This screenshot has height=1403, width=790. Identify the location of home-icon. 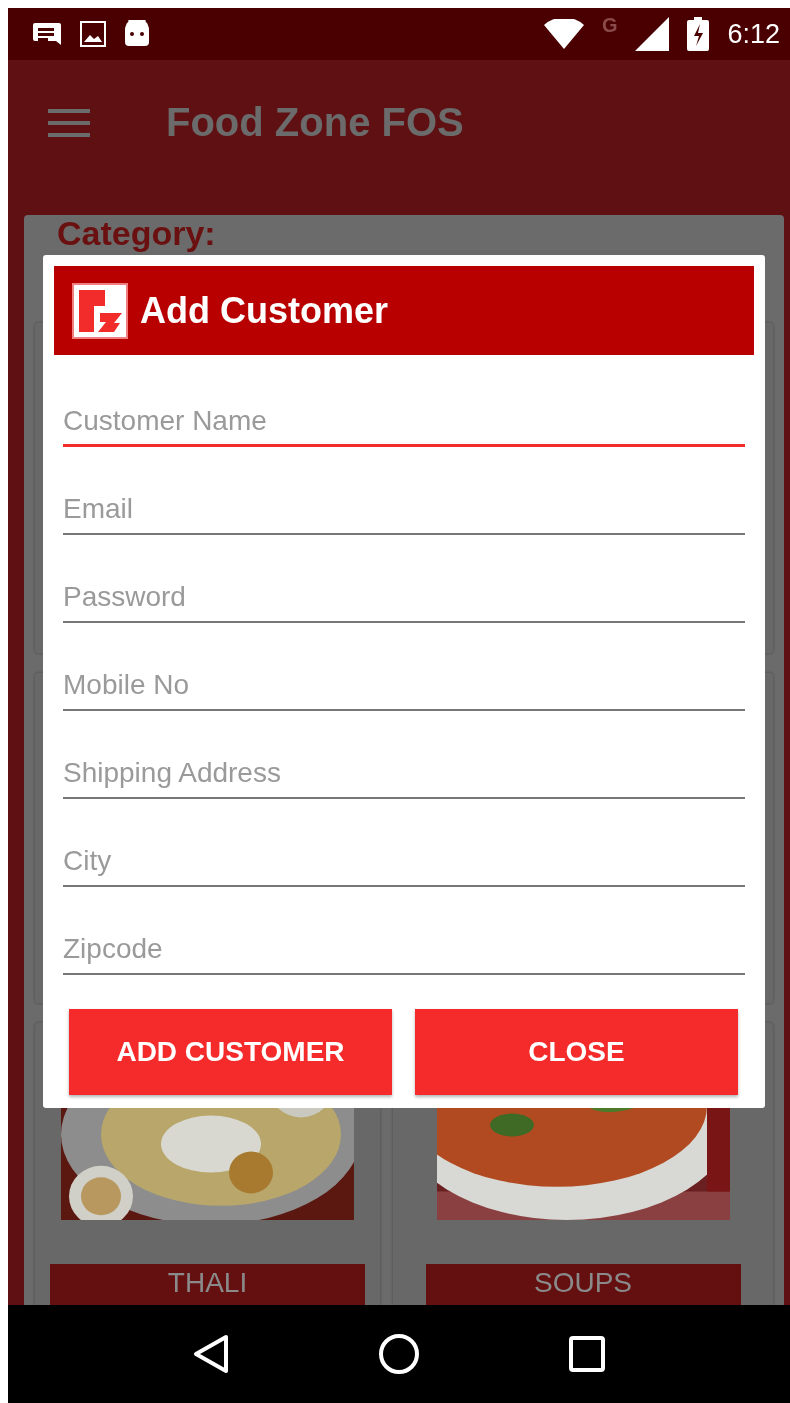
(399, 1354).